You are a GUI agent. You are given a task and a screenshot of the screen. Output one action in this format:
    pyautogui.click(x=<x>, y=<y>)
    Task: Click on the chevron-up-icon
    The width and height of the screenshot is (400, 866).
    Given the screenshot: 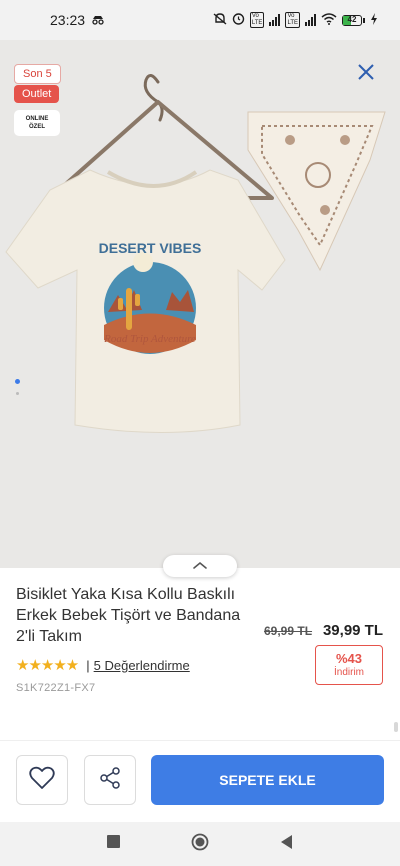 What is the action you would take?
    pyautogui.click(x=200, y=566)
    